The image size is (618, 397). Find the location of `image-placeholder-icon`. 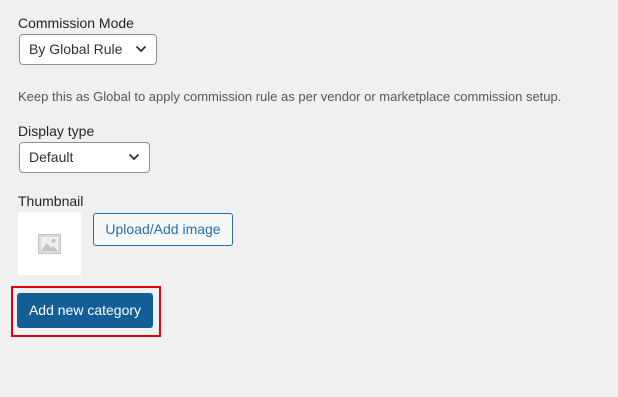

image-placeholder-icon is located at coordinates (49, 244).